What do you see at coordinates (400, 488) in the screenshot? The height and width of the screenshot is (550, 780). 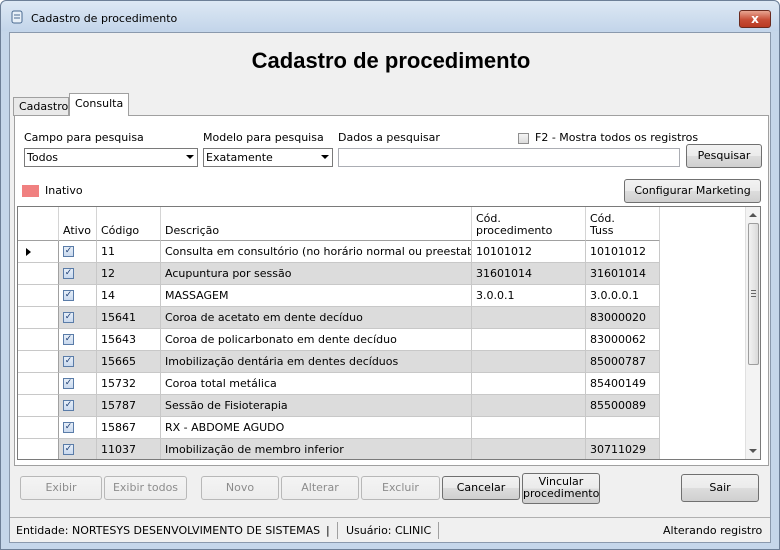 I see `excluir-button: Excluir` at bounding box center [400, 488].